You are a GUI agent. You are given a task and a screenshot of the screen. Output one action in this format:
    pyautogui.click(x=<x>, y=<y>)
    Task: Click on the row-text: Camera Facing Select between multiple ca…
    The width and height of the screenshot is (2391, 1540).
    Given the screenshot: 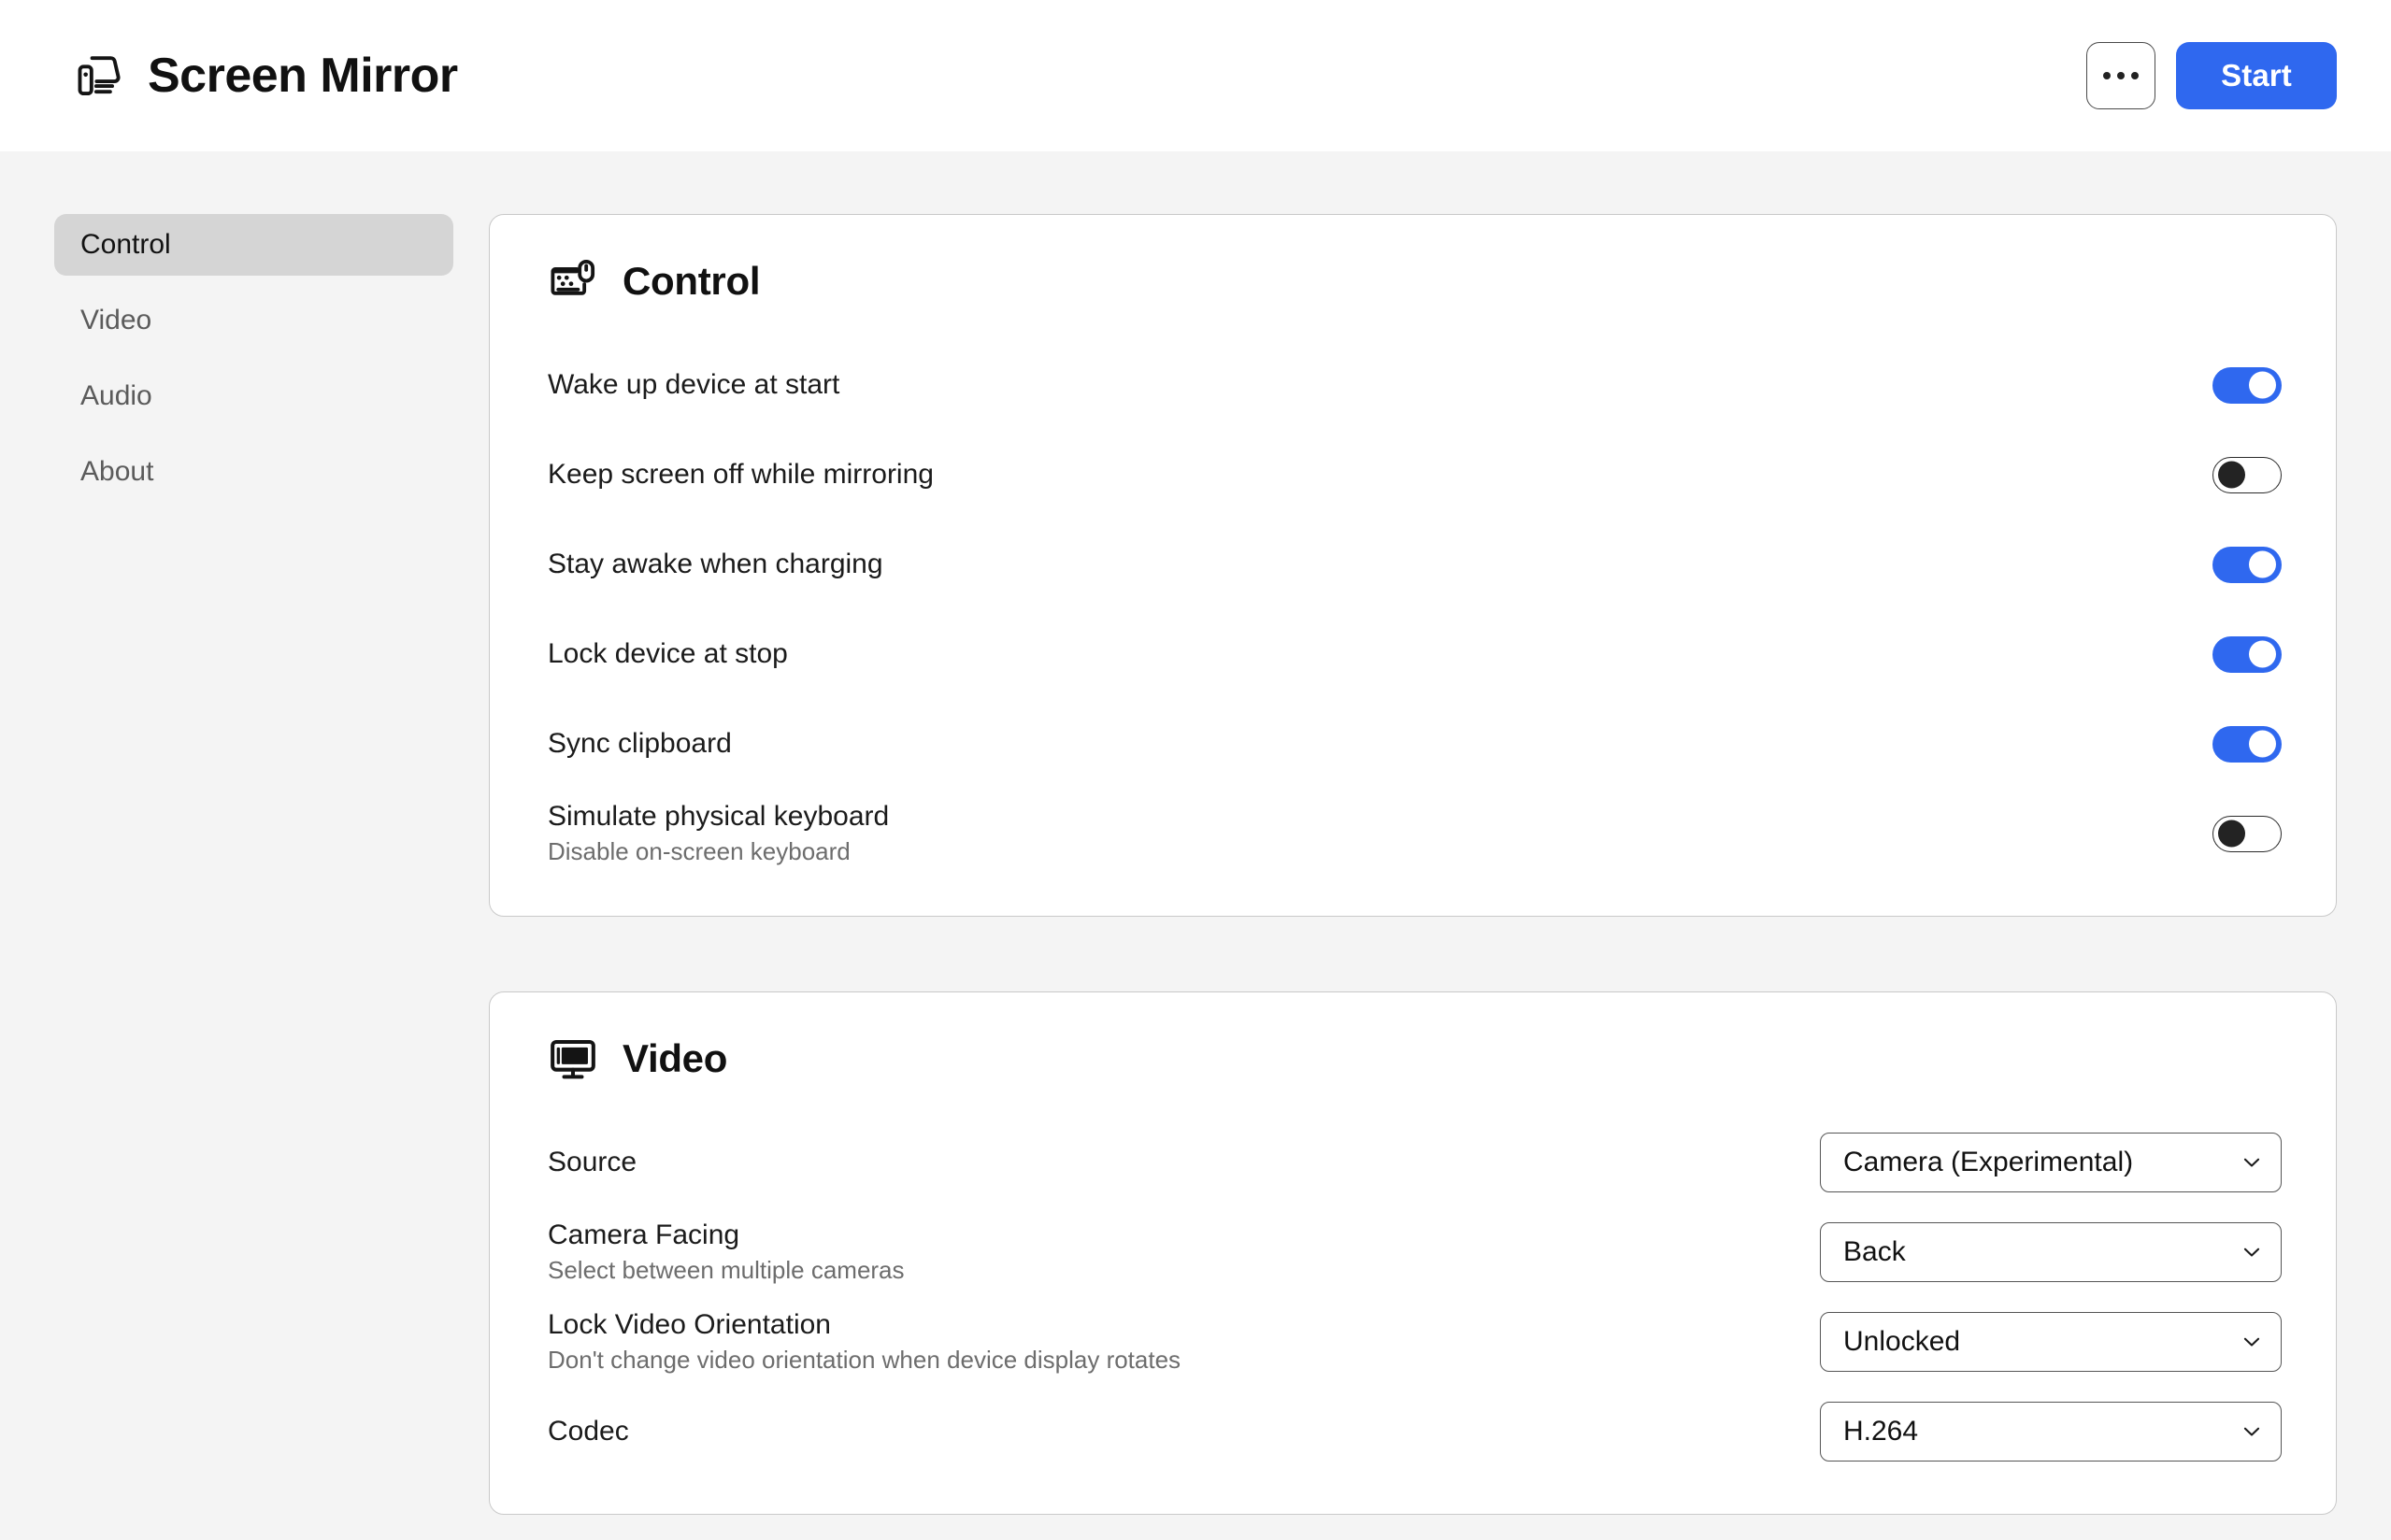 What is the action you would take?
    pyautogui.click(x=726, y=1252)
    